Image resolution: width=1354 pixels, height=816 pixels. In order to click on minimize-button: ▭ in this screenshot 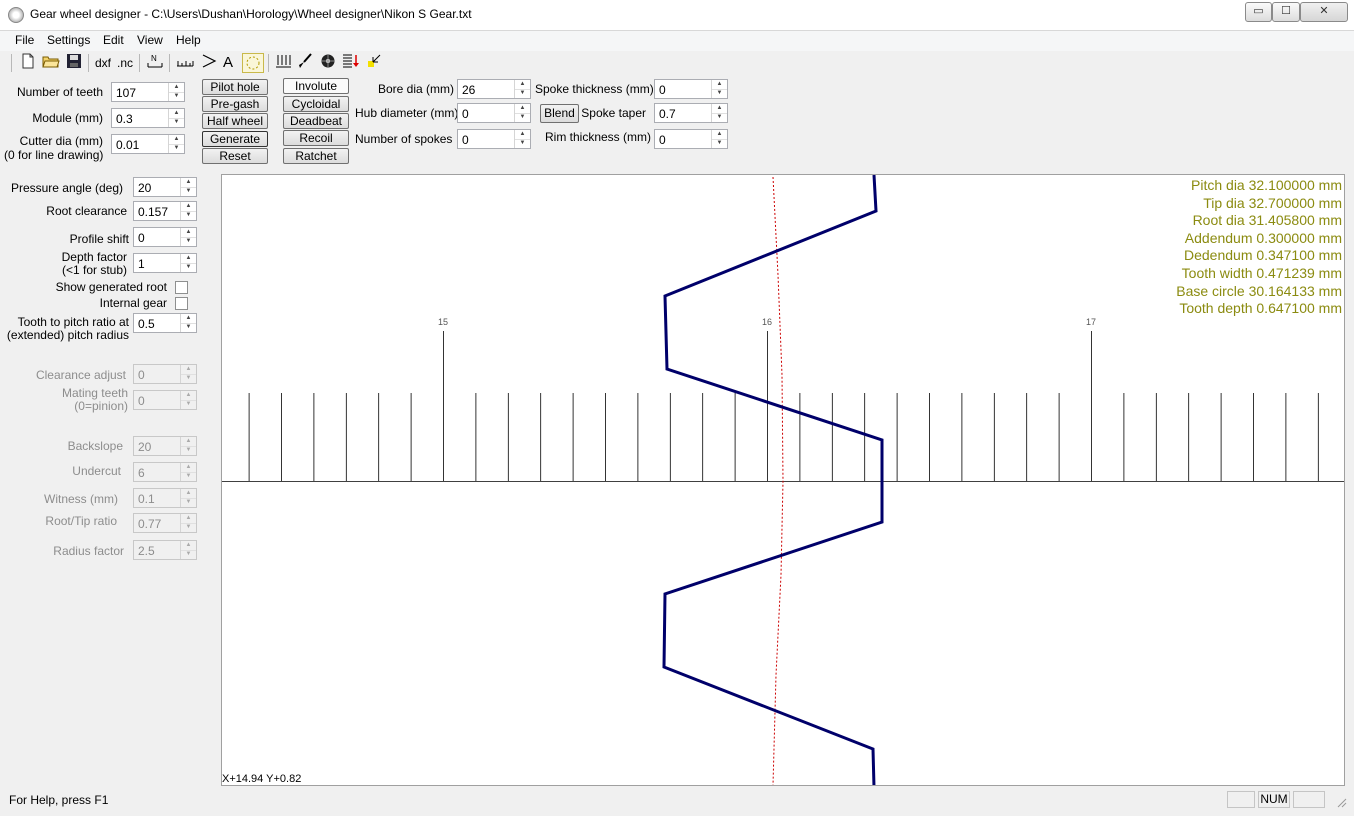, I will do `click(1258, 12)`.